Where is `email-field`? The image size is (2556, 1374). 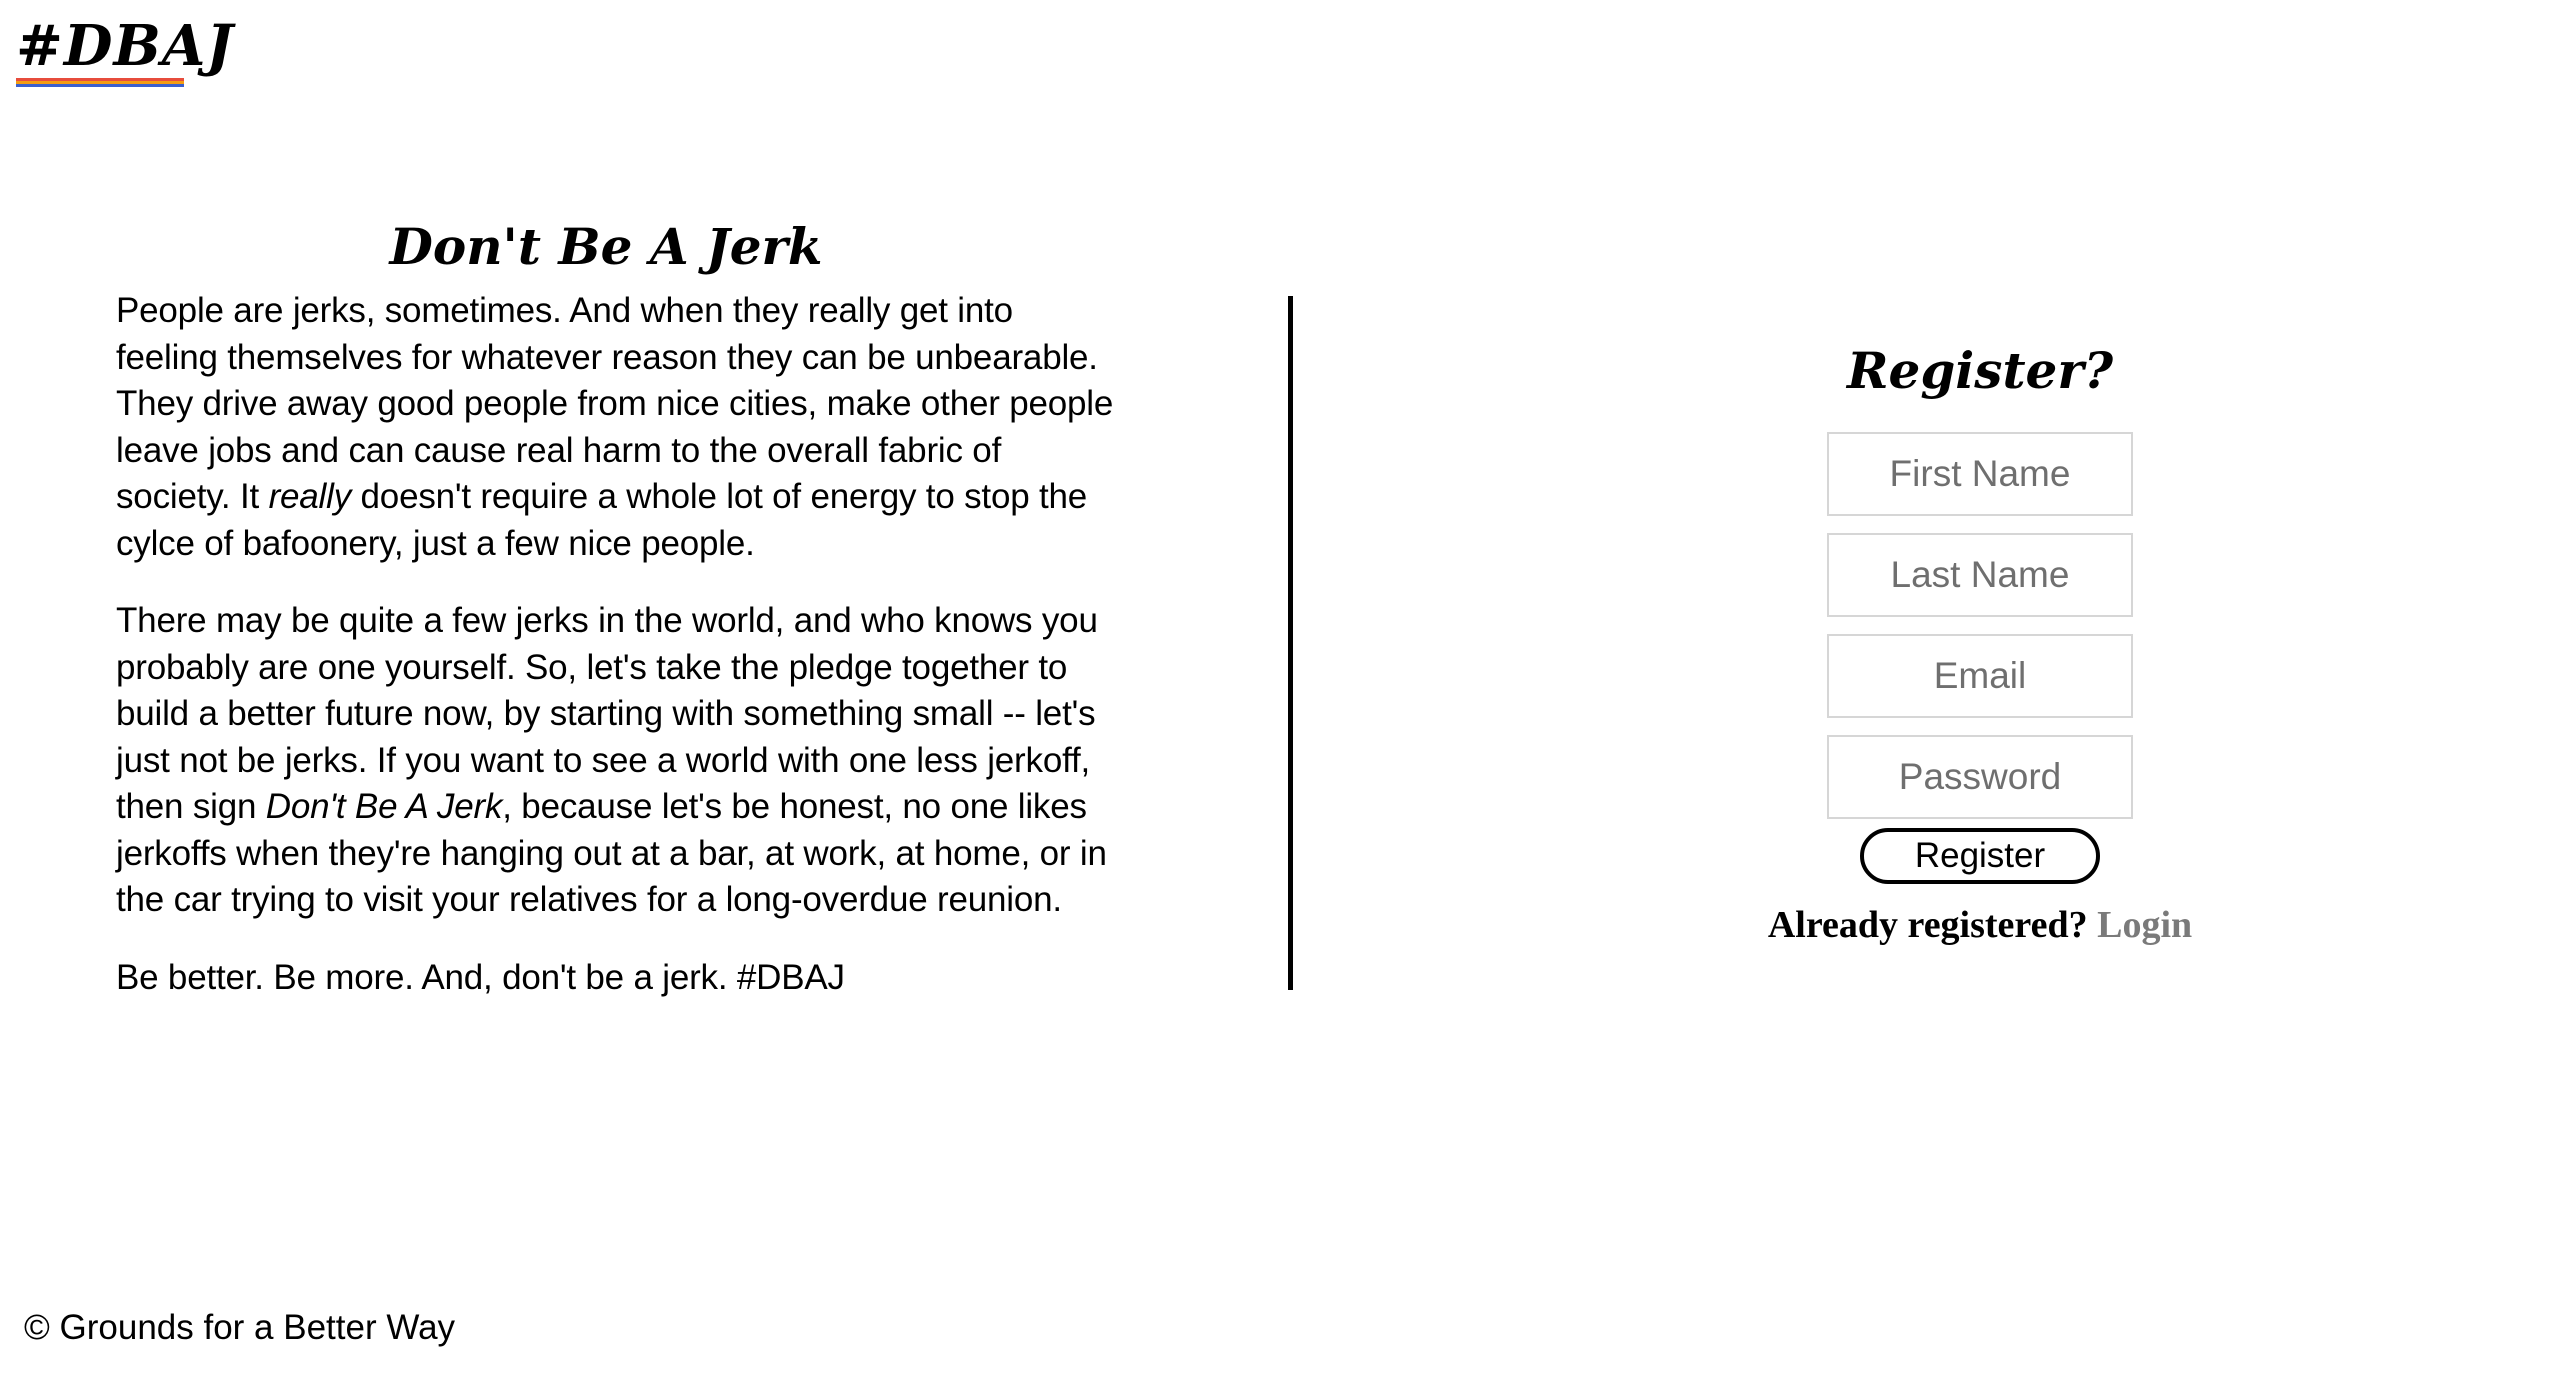
email-field is located at coordinates (1980, 676).